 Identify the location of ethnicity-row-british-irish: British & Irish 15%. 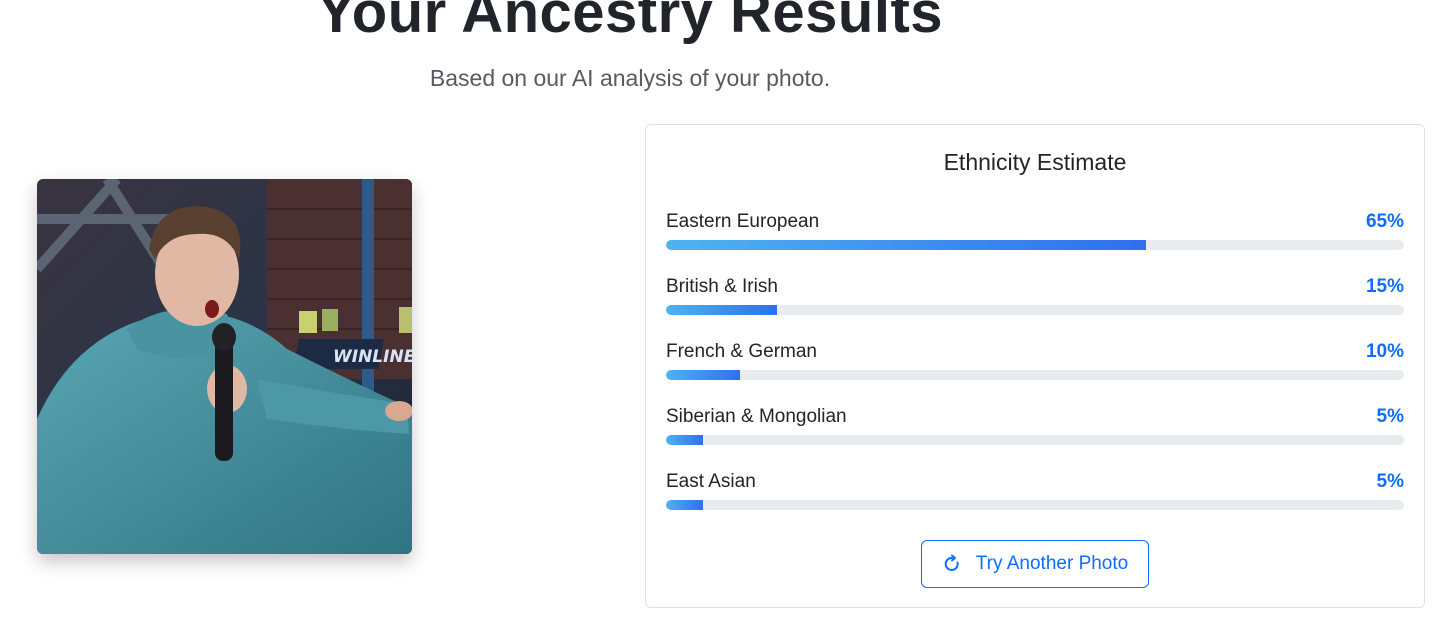
(1035, 306).